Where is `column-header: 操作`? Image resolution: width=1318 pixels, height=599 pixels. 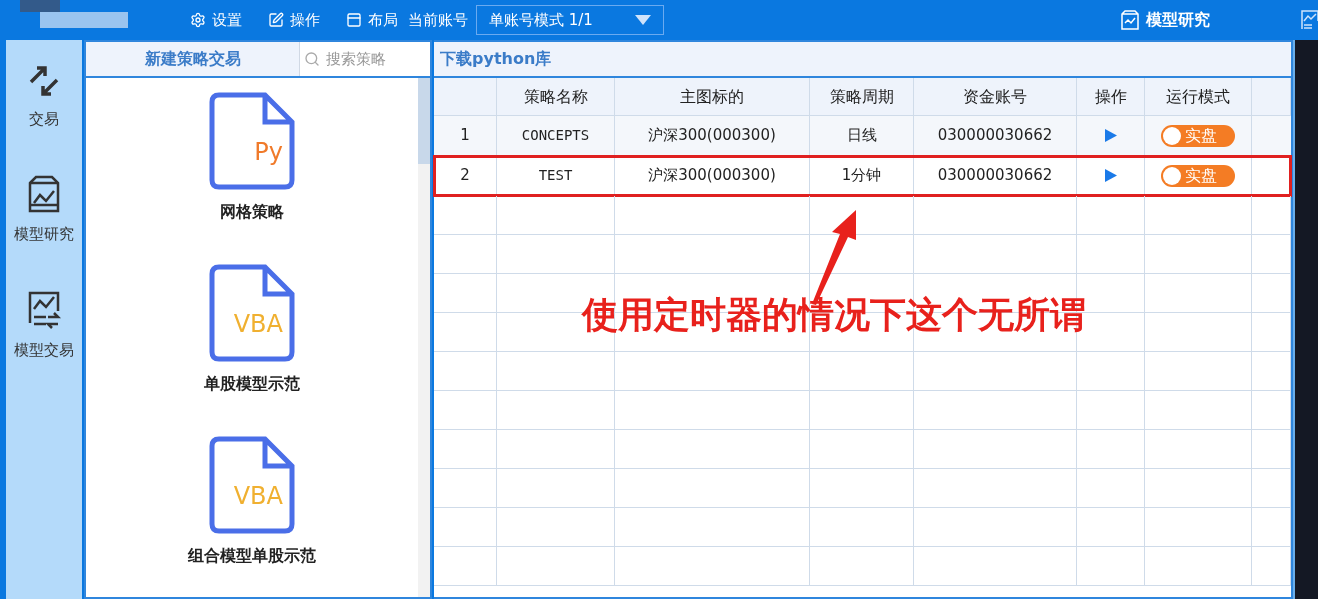 column-header: 操作 is located at coordinates (1111, 96).